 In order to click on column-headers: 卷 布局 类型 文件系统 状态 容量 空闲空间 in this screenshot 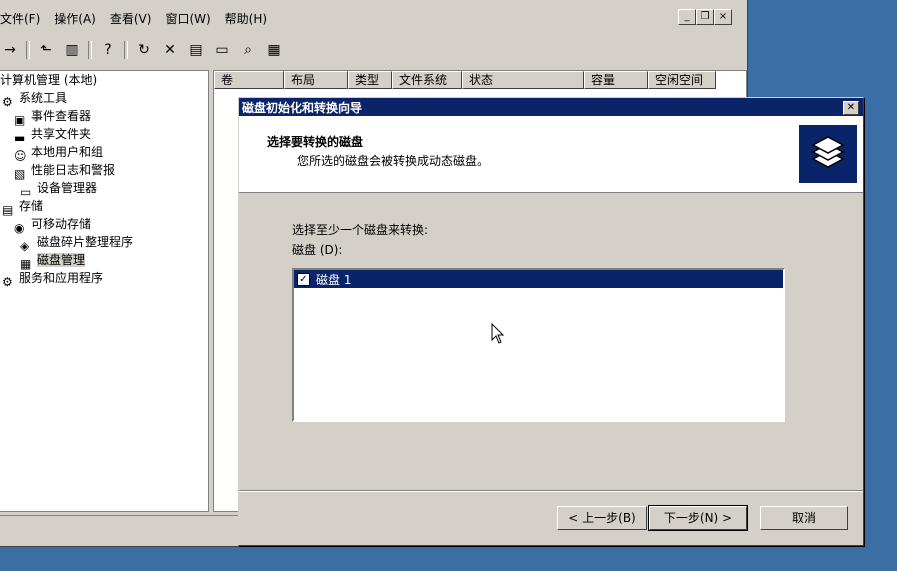, I will do `click(480, 80)`.